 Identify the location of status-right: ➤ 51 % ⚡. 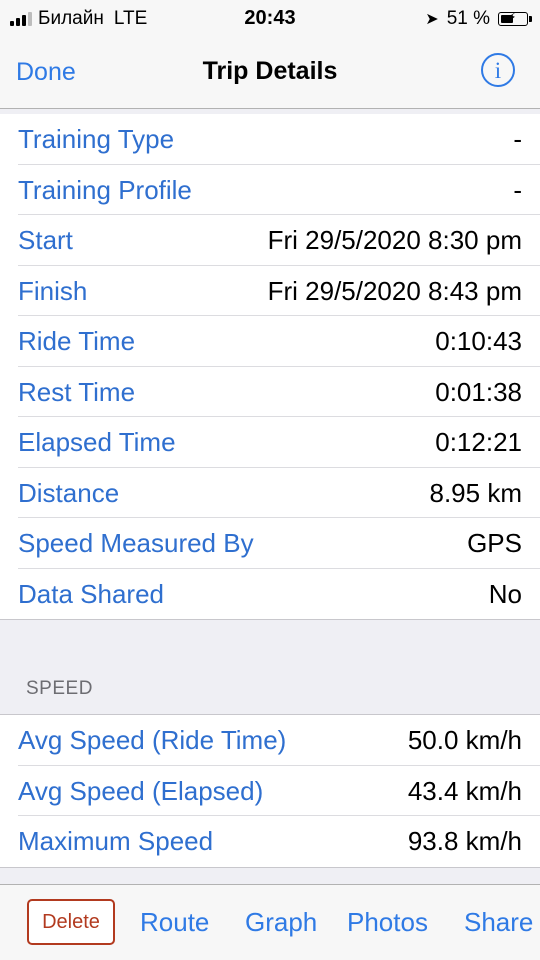
(478, 19).